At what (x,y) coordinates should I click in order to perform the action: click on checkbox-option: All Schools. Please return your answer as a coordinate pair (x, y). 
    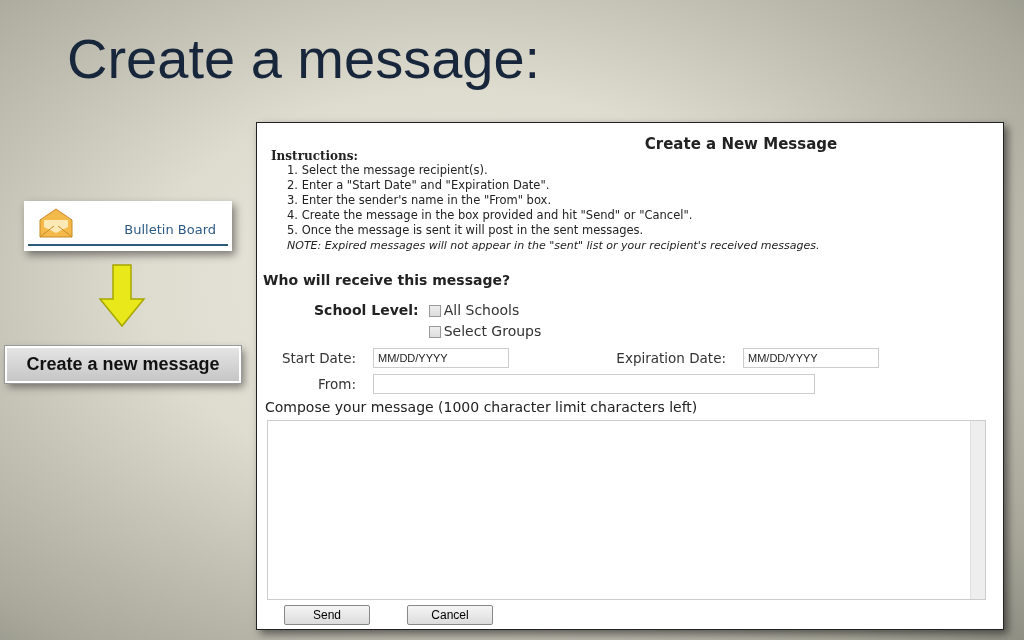
    Looking at the image, I should click on (485, 310).